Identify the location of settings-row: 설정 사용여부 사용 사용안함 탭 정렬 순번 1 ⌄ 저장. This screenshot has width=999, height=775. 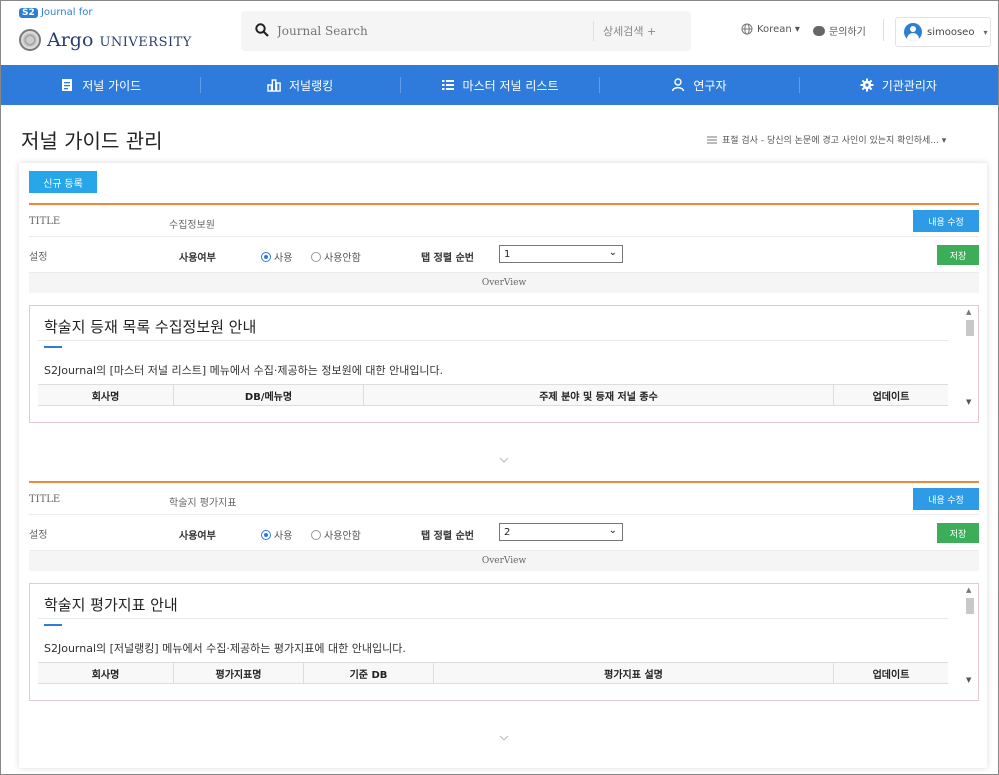
(504, 255).